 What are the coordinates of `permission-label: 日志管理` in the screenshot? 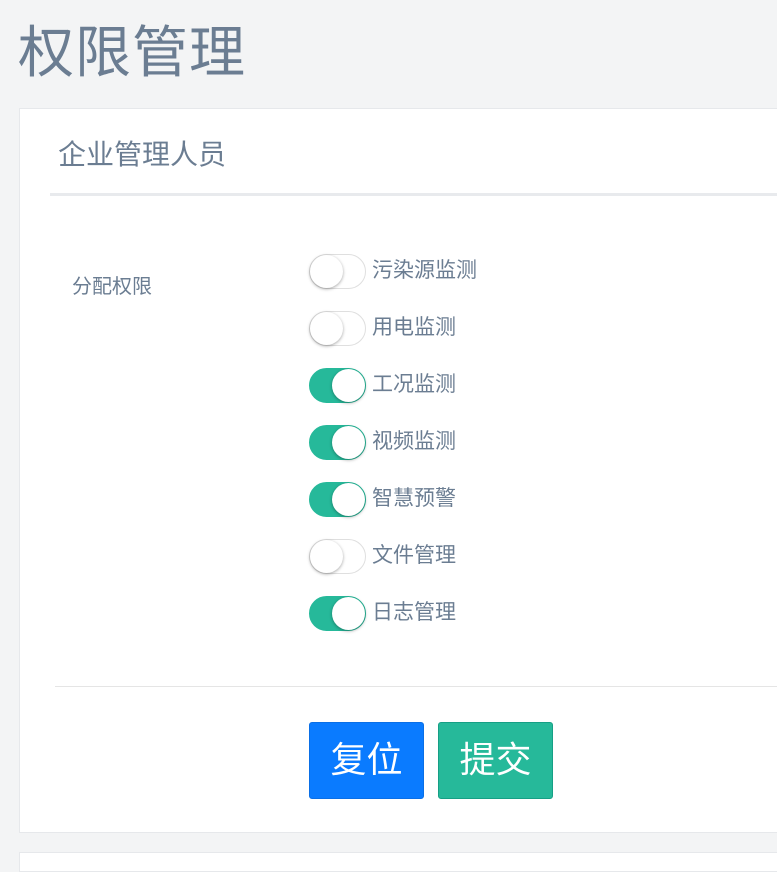 It's located at (414, 612).